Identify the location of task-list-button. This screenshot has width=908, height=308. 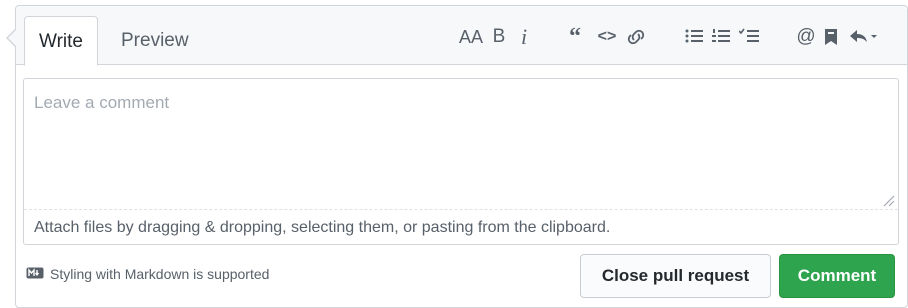
(749, 37).